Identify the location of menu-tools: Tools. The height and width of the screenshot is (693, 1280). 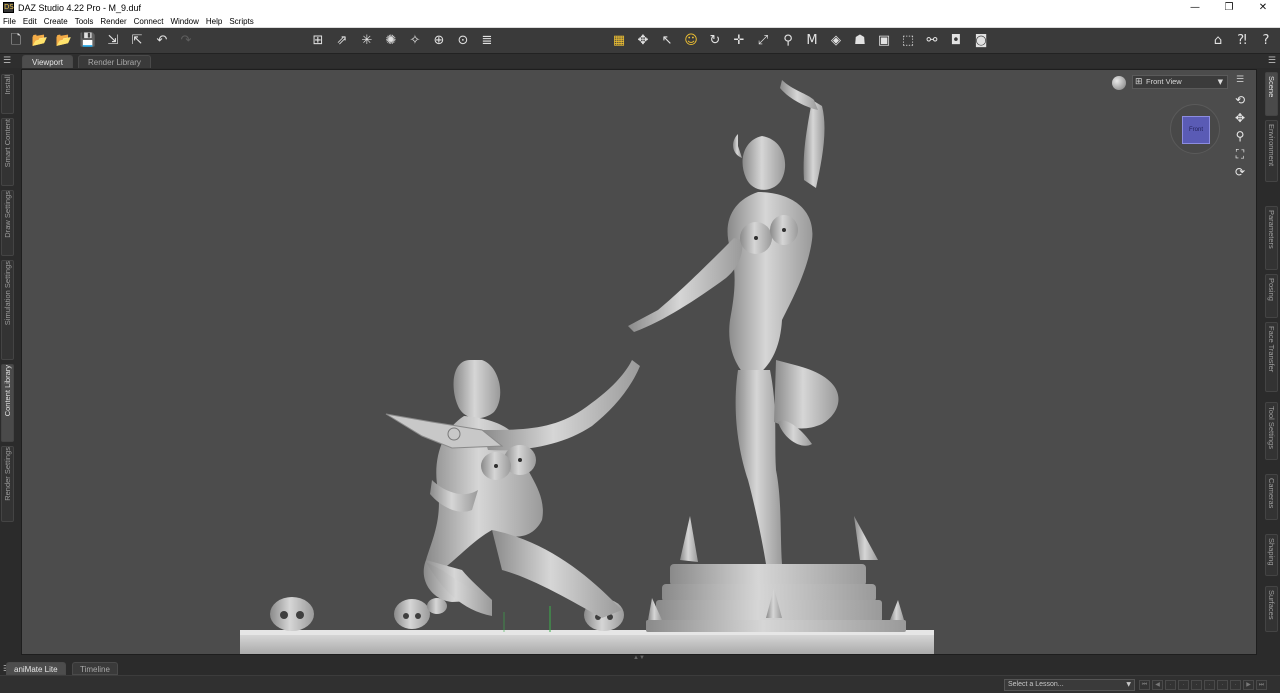
(84, 21).